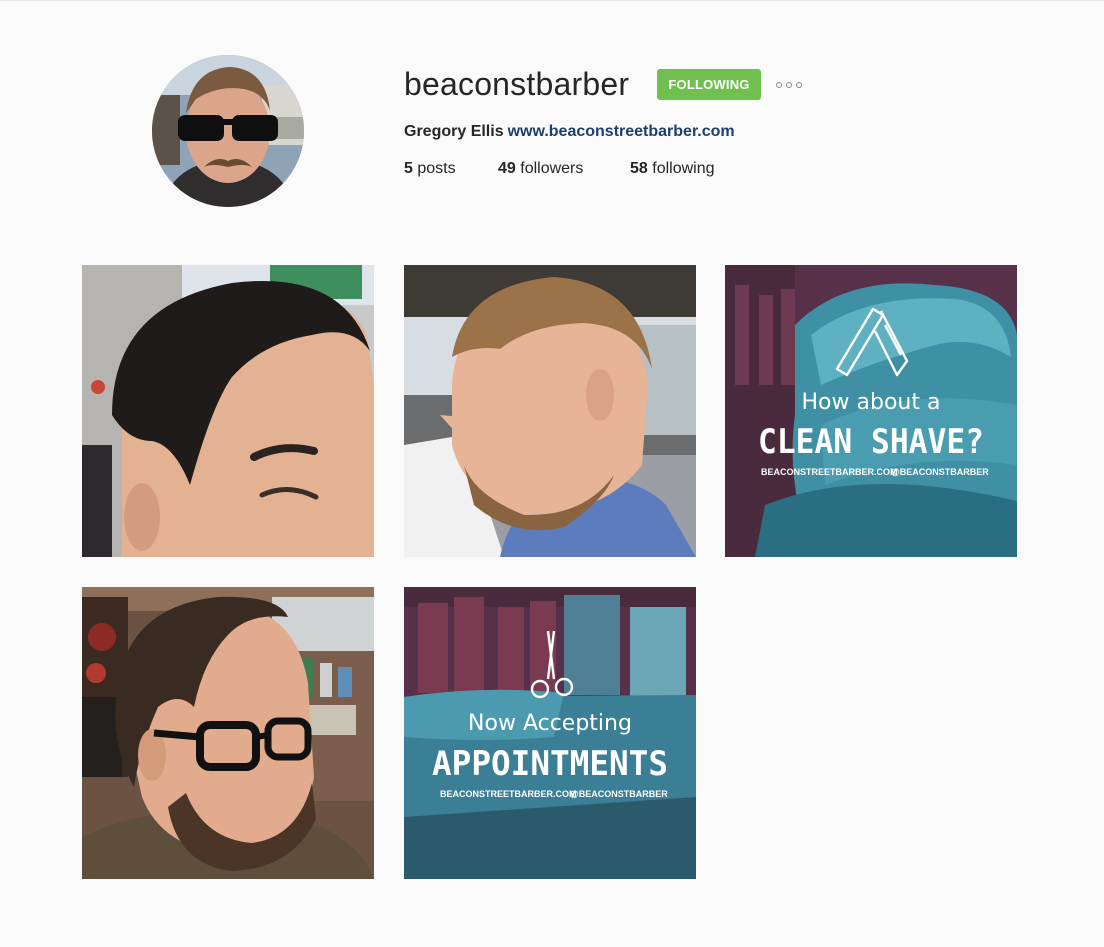 The image size is (1104, 947). I want to click on profile-bio: Gregory Ellis www.beaconstreetbarber.com, so click(569, 132).